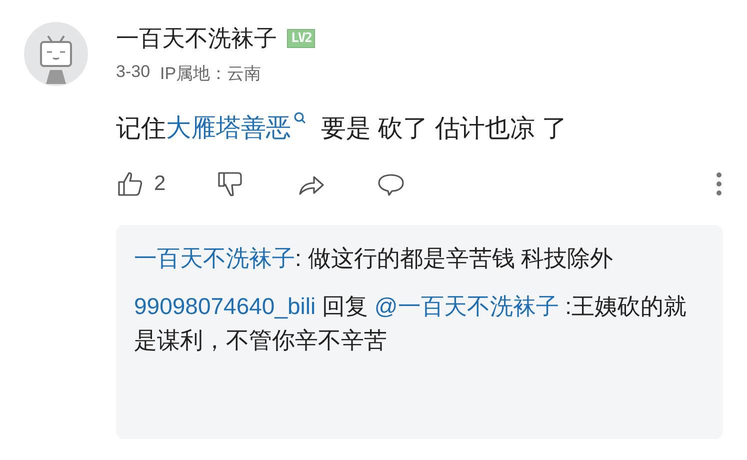  What do you see at coordinates (411, 324) in the screenshot?
I see `reply-text: 99098074640_bili 回复 @一百天不洗袜子 :王姨砍的就是谋利，不管你辛不辛苦` at bounding box center [411, 324].